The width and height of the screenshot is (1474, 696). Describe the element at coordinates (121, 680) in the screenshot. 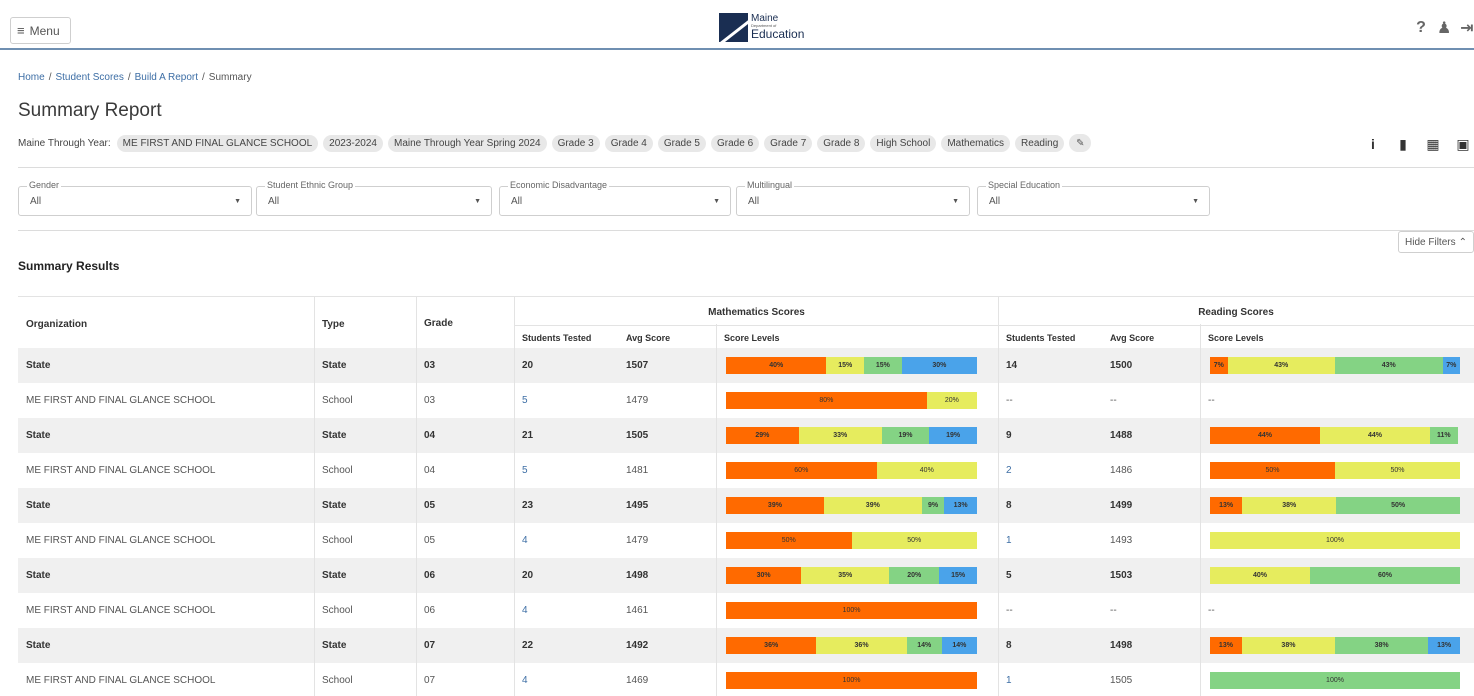

I see `organization-cell: ME FIRST AND FINAL GLANCE SCHOOL` at that location.